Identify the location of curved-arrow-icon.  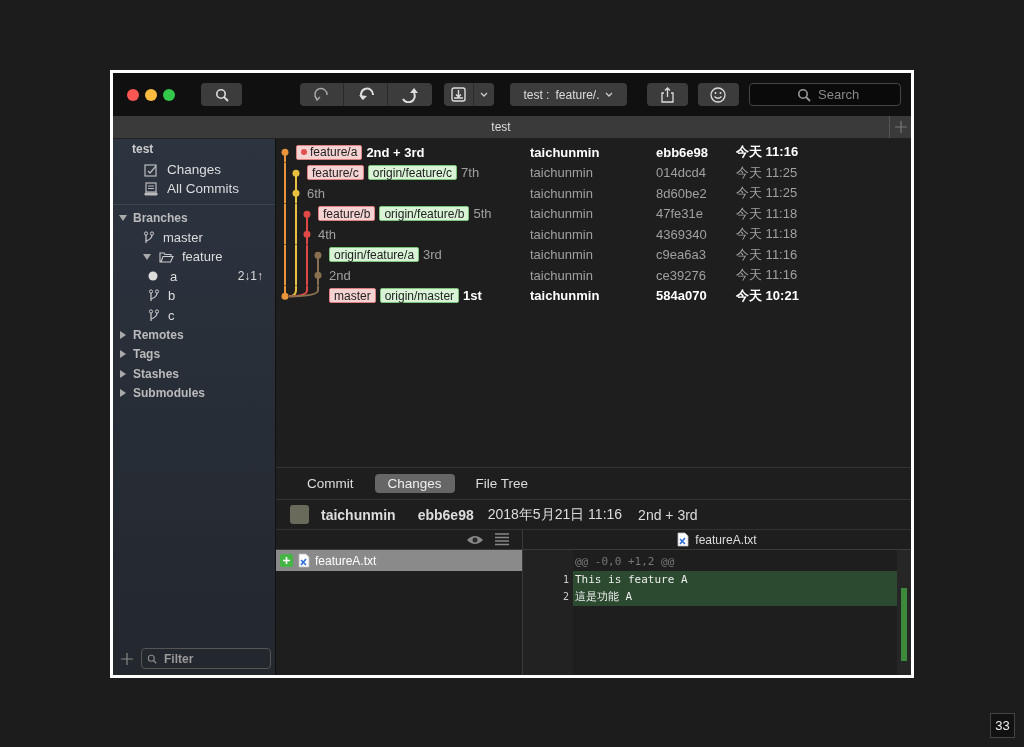
(321, 94).